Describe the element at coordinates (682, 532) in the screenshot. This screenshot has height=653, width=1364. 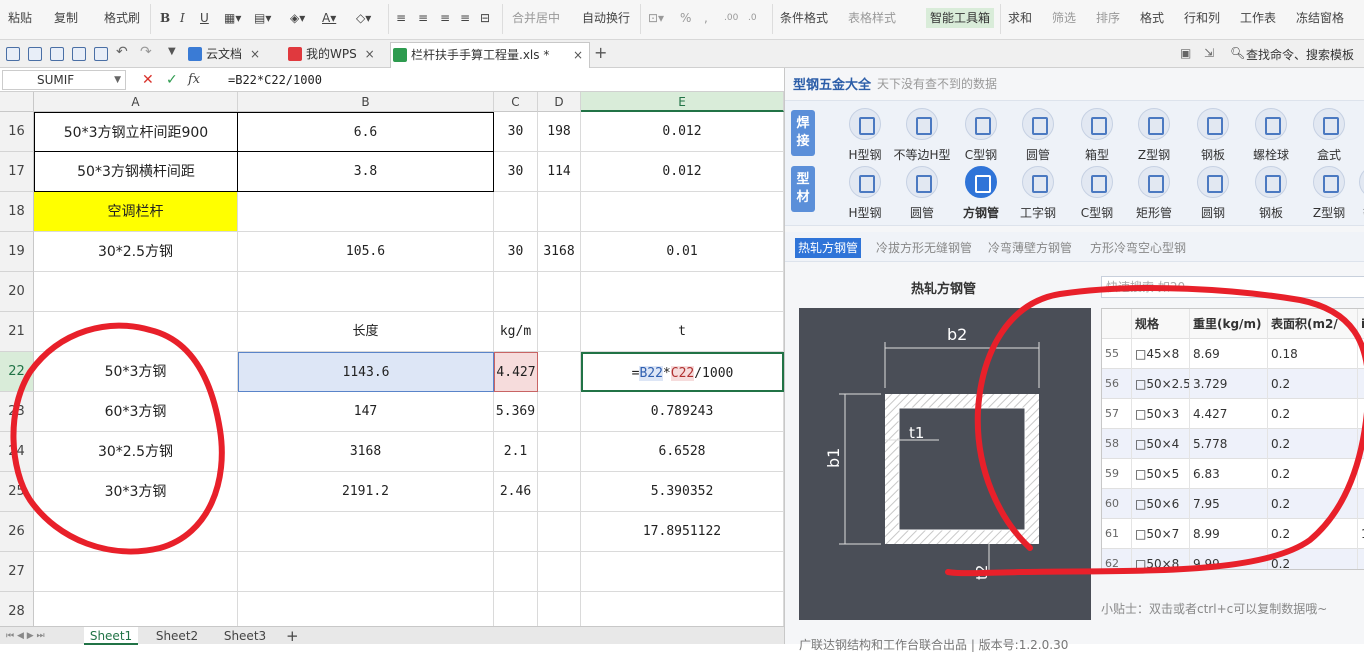
I see `cell-e26: 17.8951122` at that location.